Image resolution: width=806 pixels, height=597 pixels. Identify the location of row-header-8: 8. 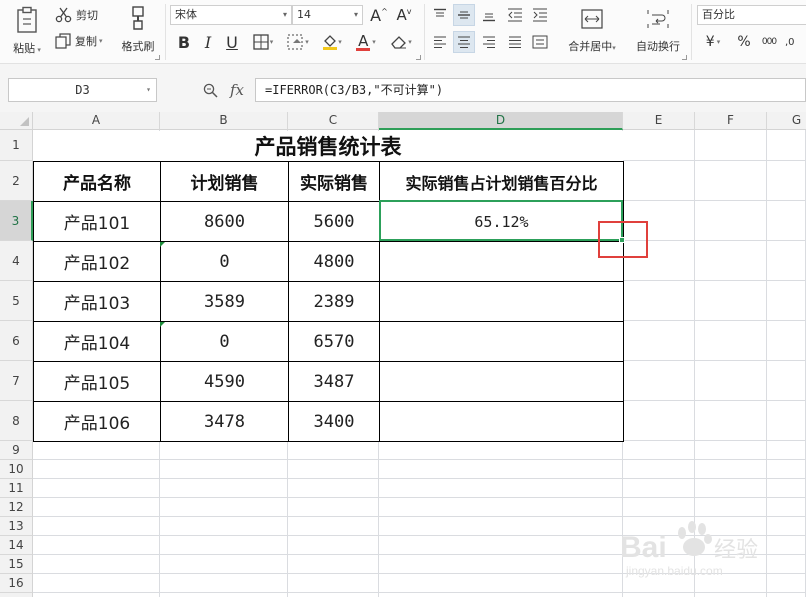
(16, 421).